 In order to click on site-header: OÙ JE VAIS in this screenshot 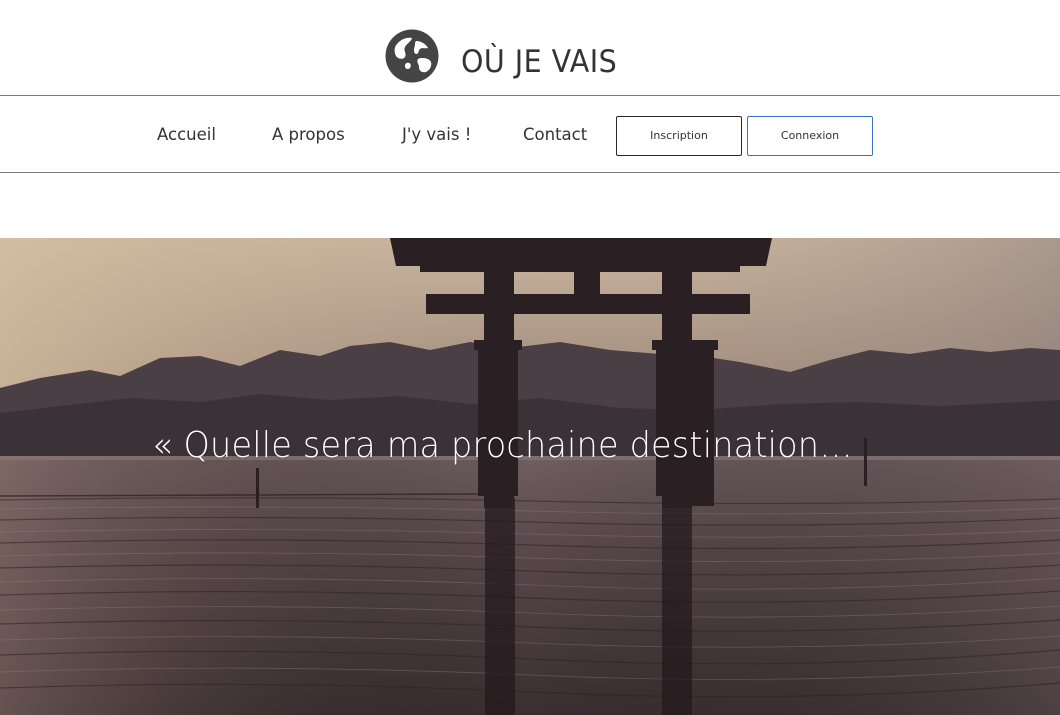, I will do `click(530, 48)`.